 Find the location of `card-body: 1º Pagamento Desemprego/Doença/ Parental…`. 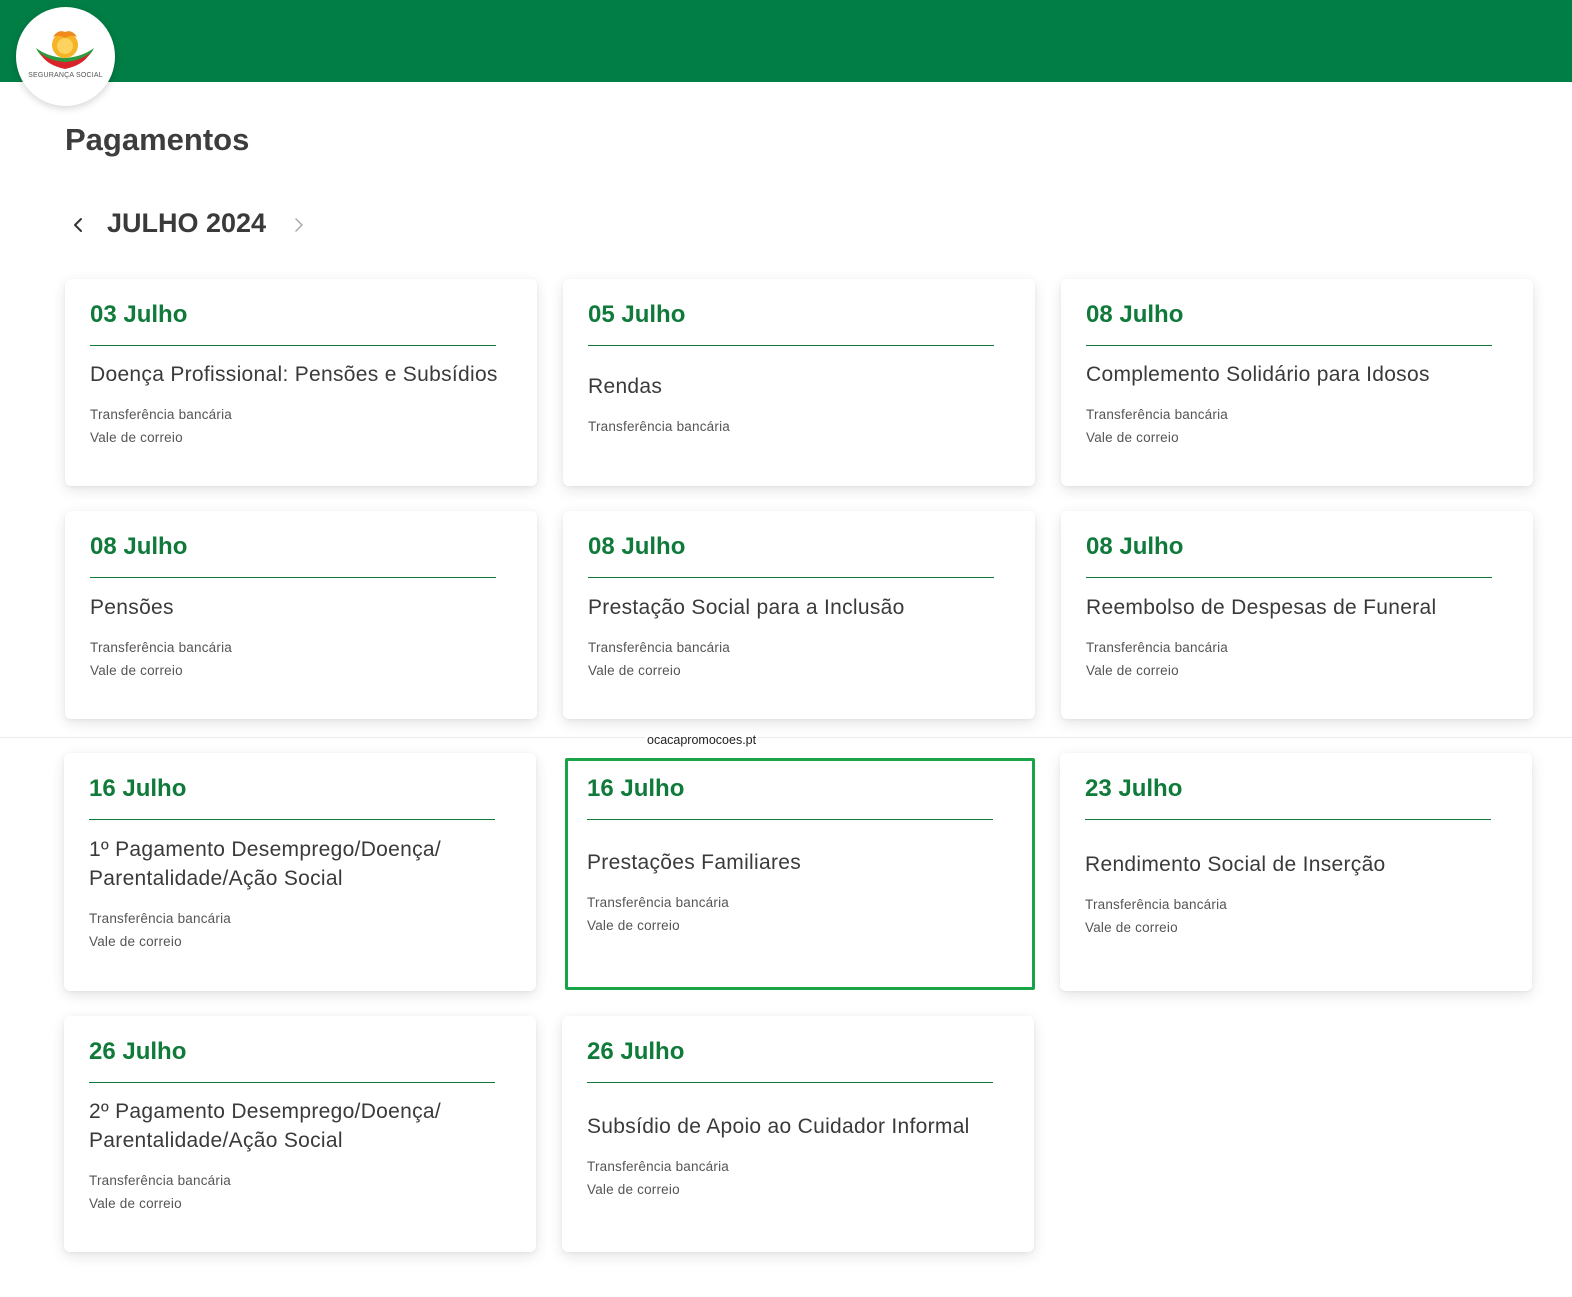

card-body: 1º Pagamento Desemprego/Doença/ Parental… is located at coordinates (297, 894).